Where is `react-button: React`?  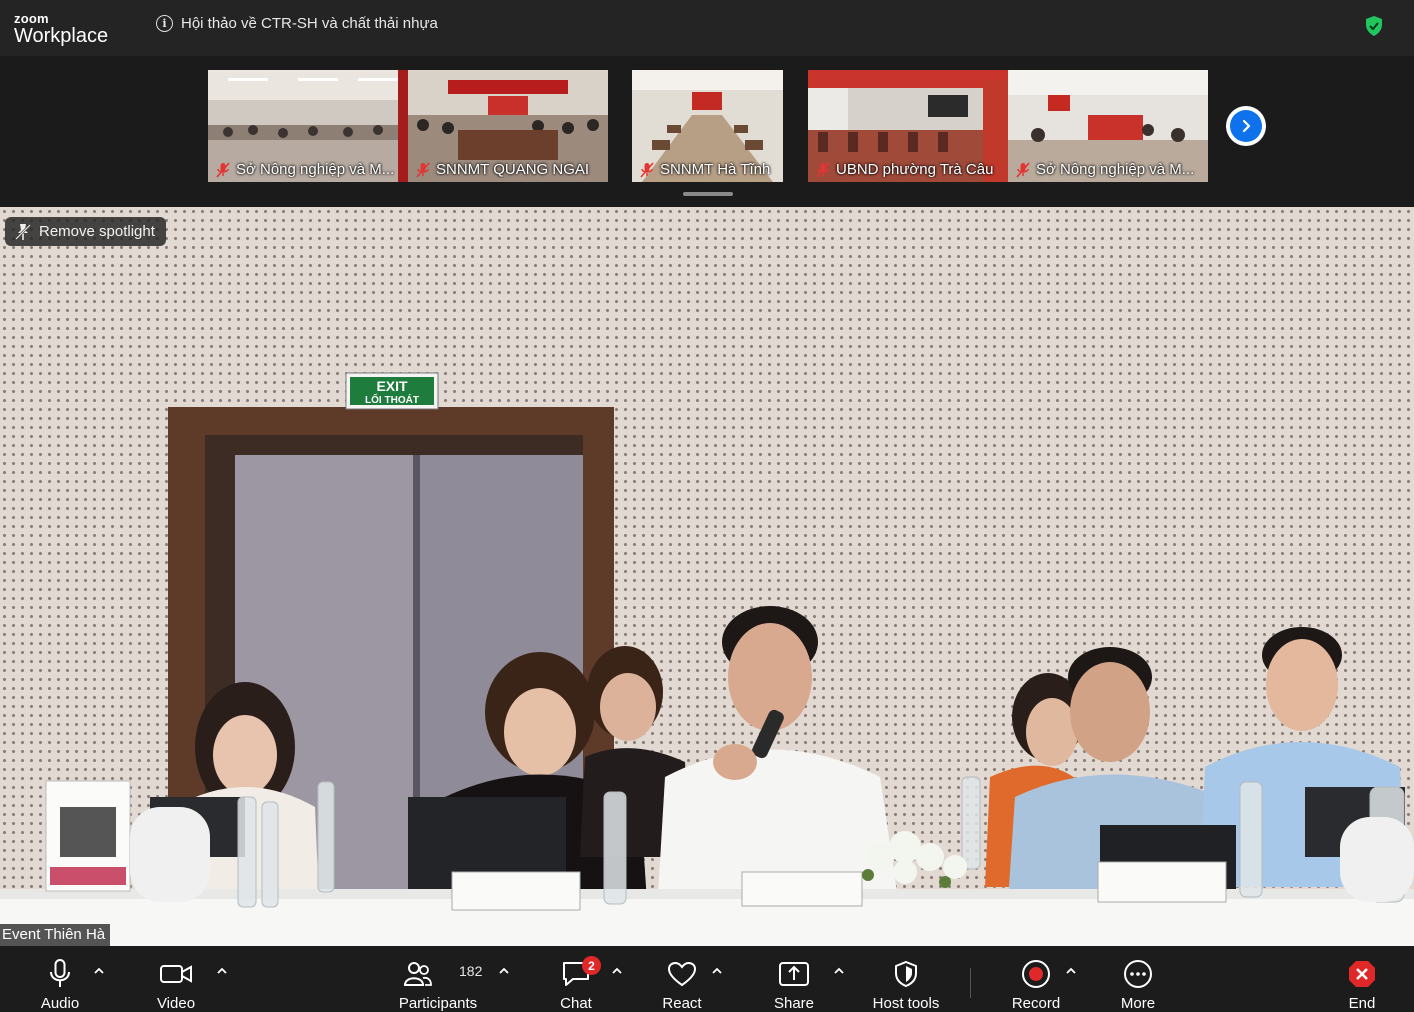 react-button: React is located at coordinates (682, 979).